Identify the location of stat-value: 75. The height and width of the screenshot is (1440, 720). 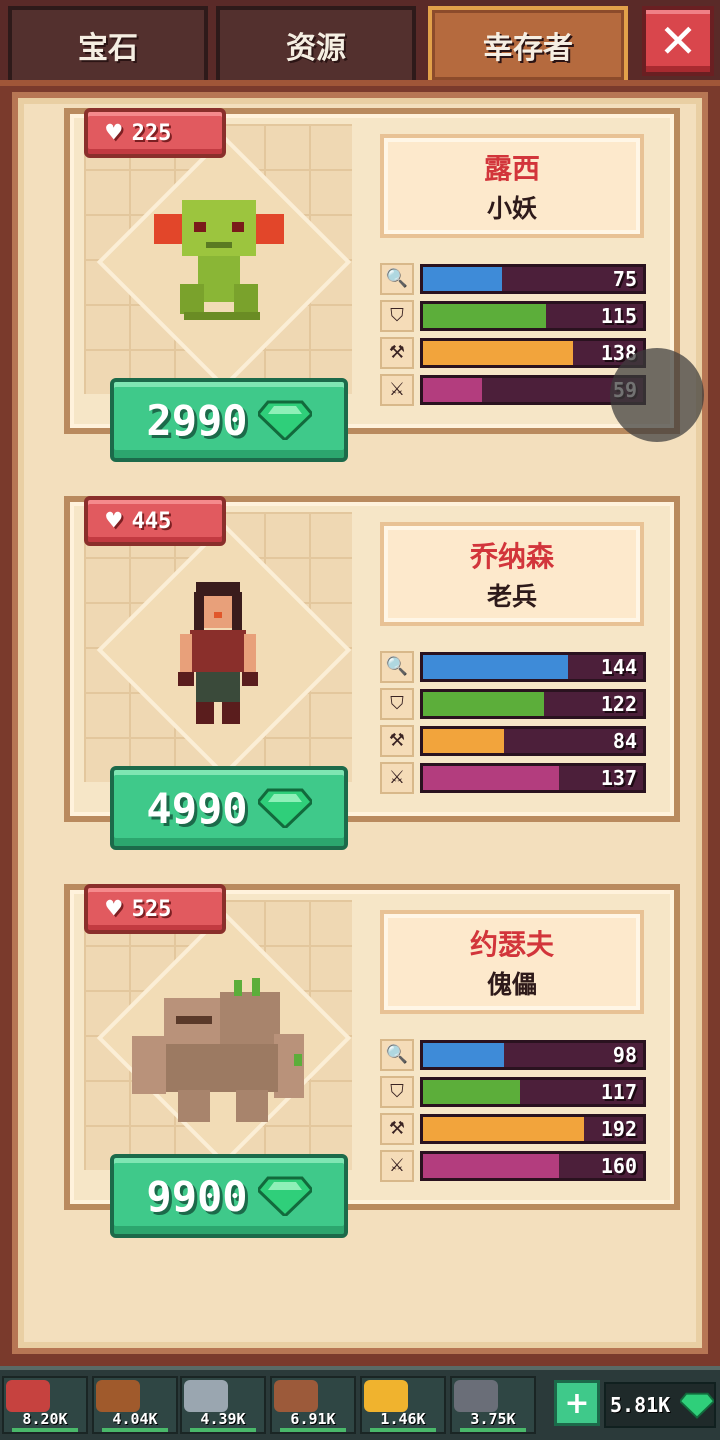
(624, 278).